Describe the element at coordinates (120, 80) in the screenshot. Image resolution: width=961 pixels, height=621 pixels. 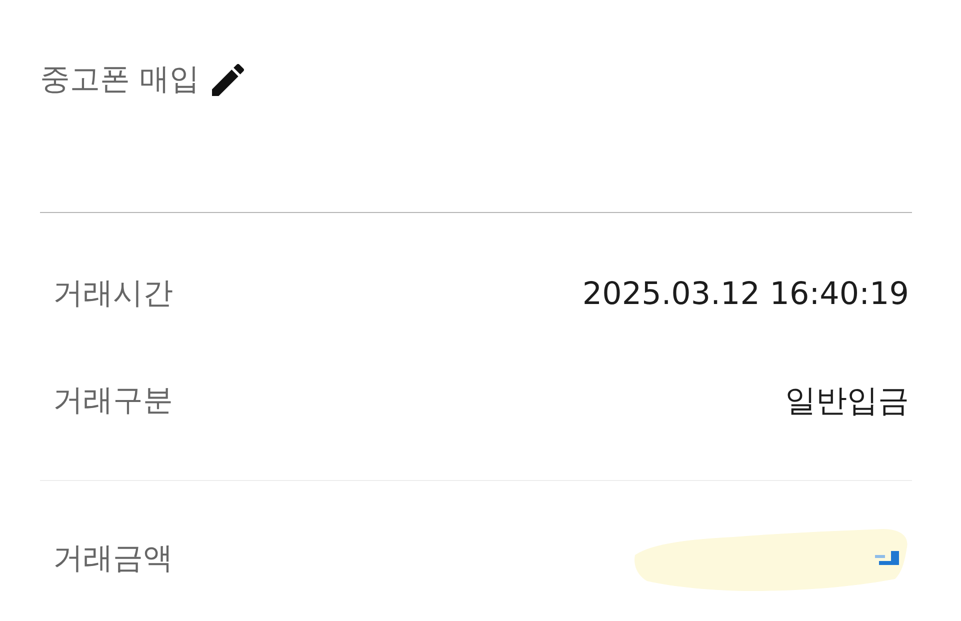
I see `page-title: 중고폰 매입` at that location.